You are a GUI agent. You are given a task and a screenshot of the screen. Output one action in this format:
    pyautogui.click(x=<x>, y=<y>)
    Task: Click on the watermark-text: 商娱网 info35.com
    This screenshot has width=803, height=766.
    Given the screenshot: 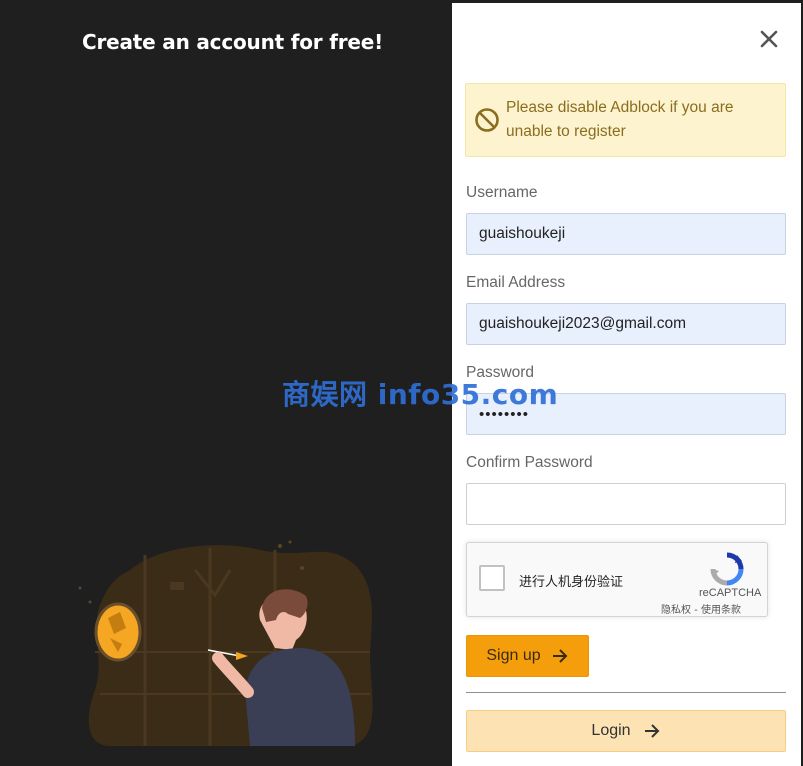 What is the action you would take?
    pyautogui.click(x=420, y=394)
    